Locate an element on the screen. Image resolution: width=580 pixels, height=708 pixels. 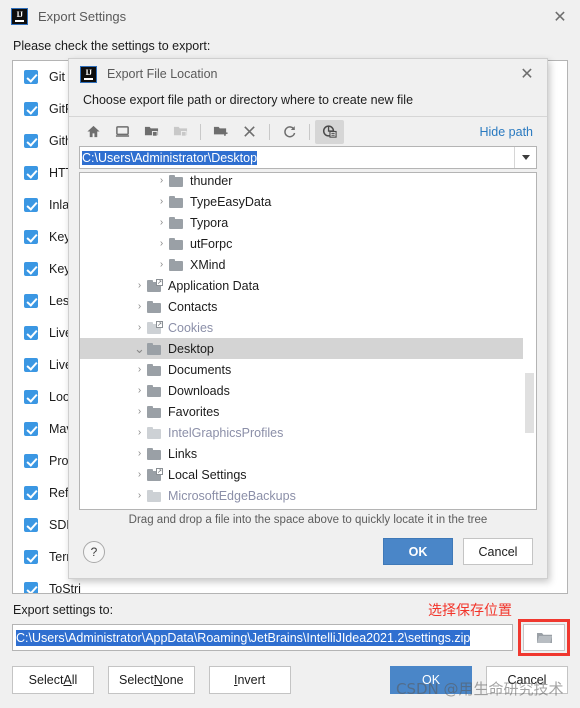
select-all-pre: Select is located at coordinates (46, 680).